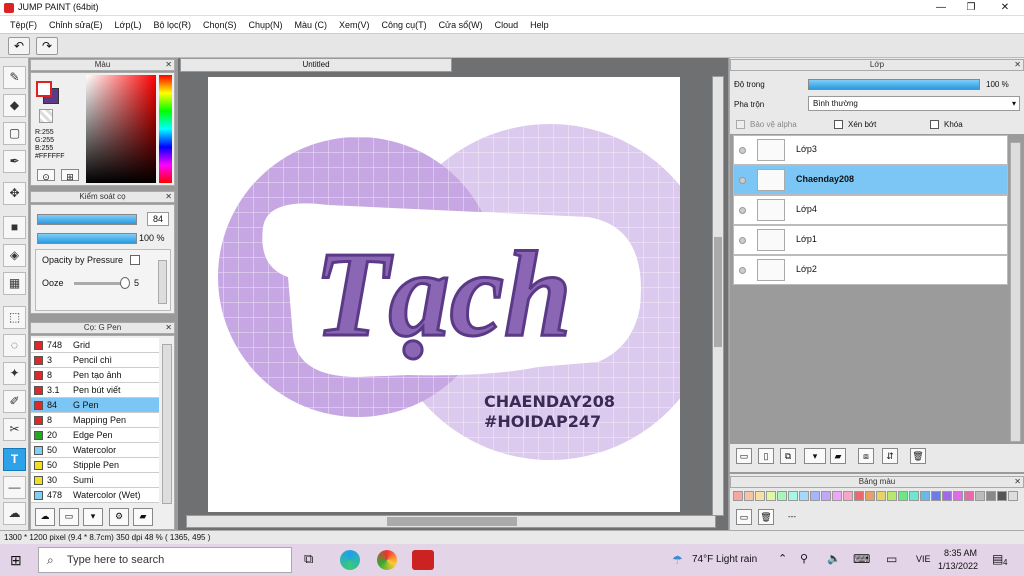 The width and height of the screenshot is (1024, 576). What do you see at coordinates (93, 517) in the screenshot?
I see `brush-menu-button: ▾` at bounding box center [93, 517].